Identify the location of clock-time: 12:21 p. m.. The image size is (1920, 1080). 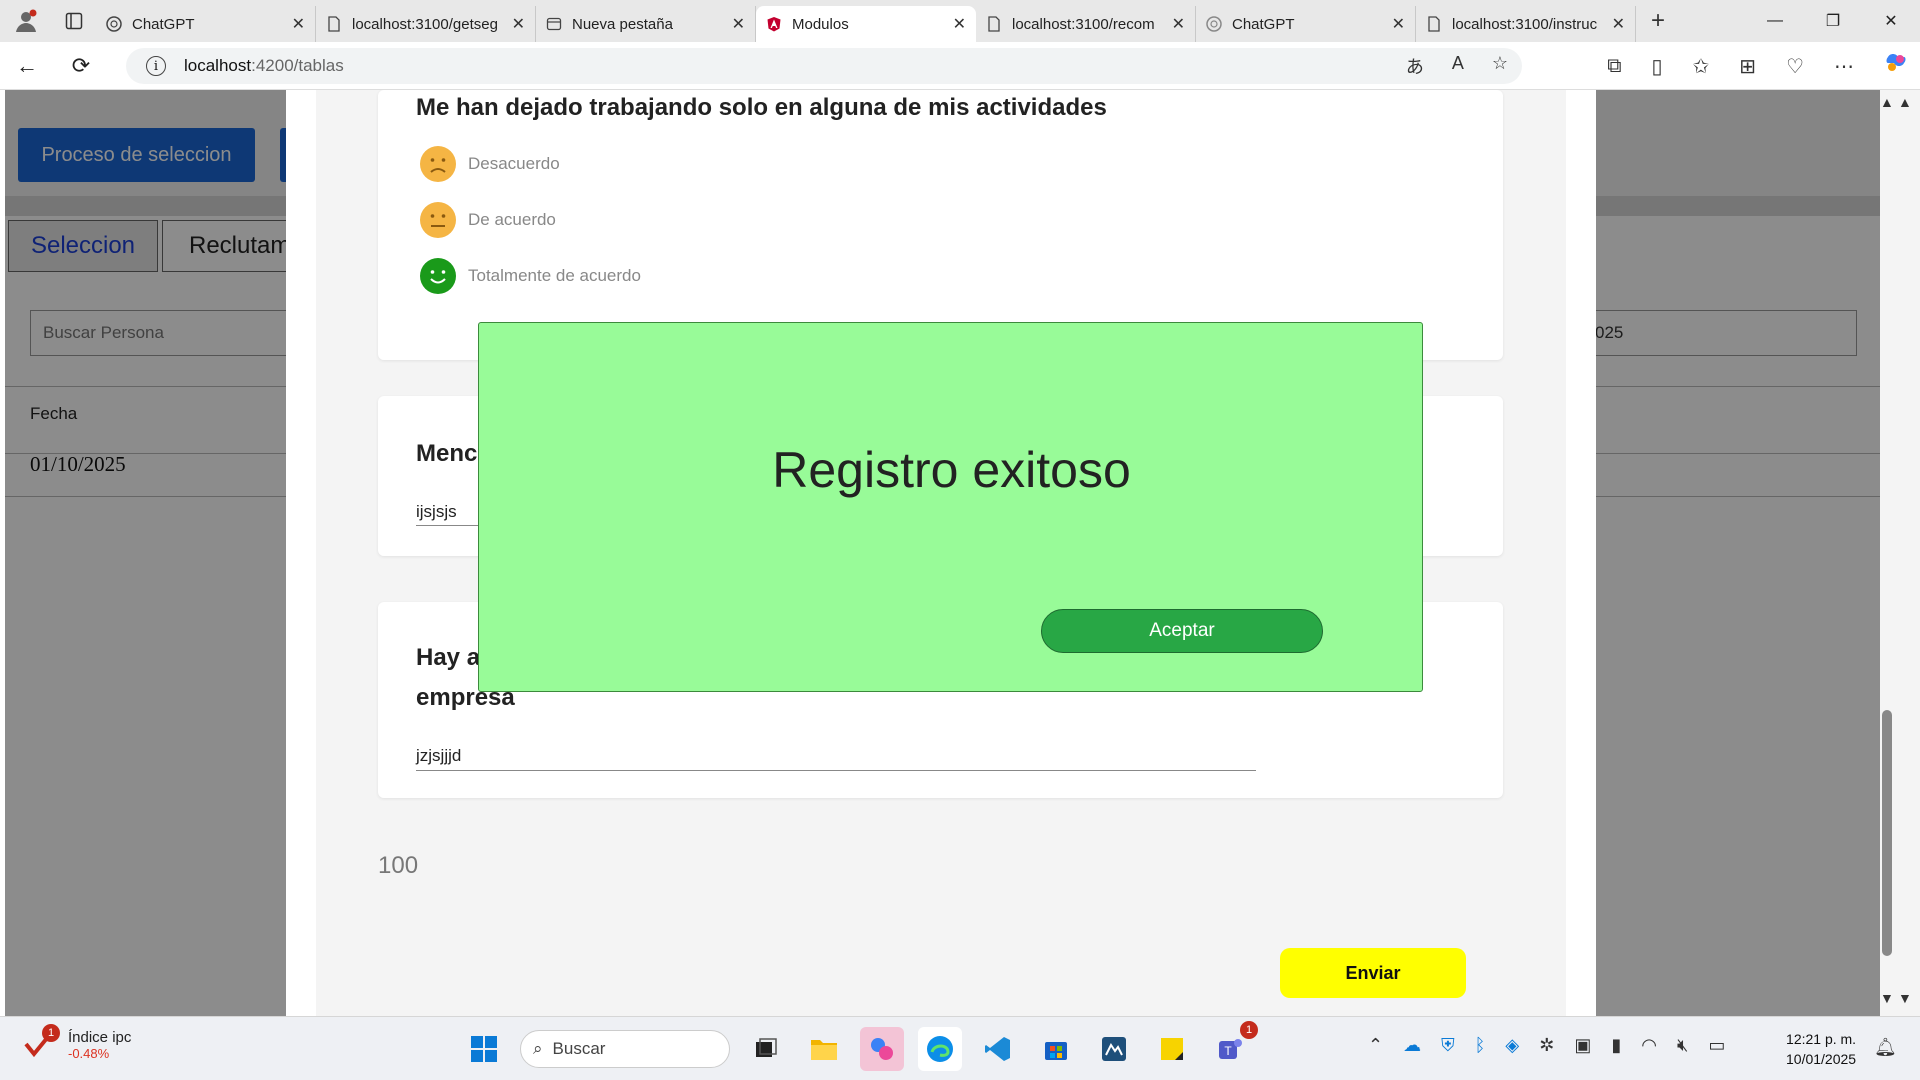
(1821, 1039).